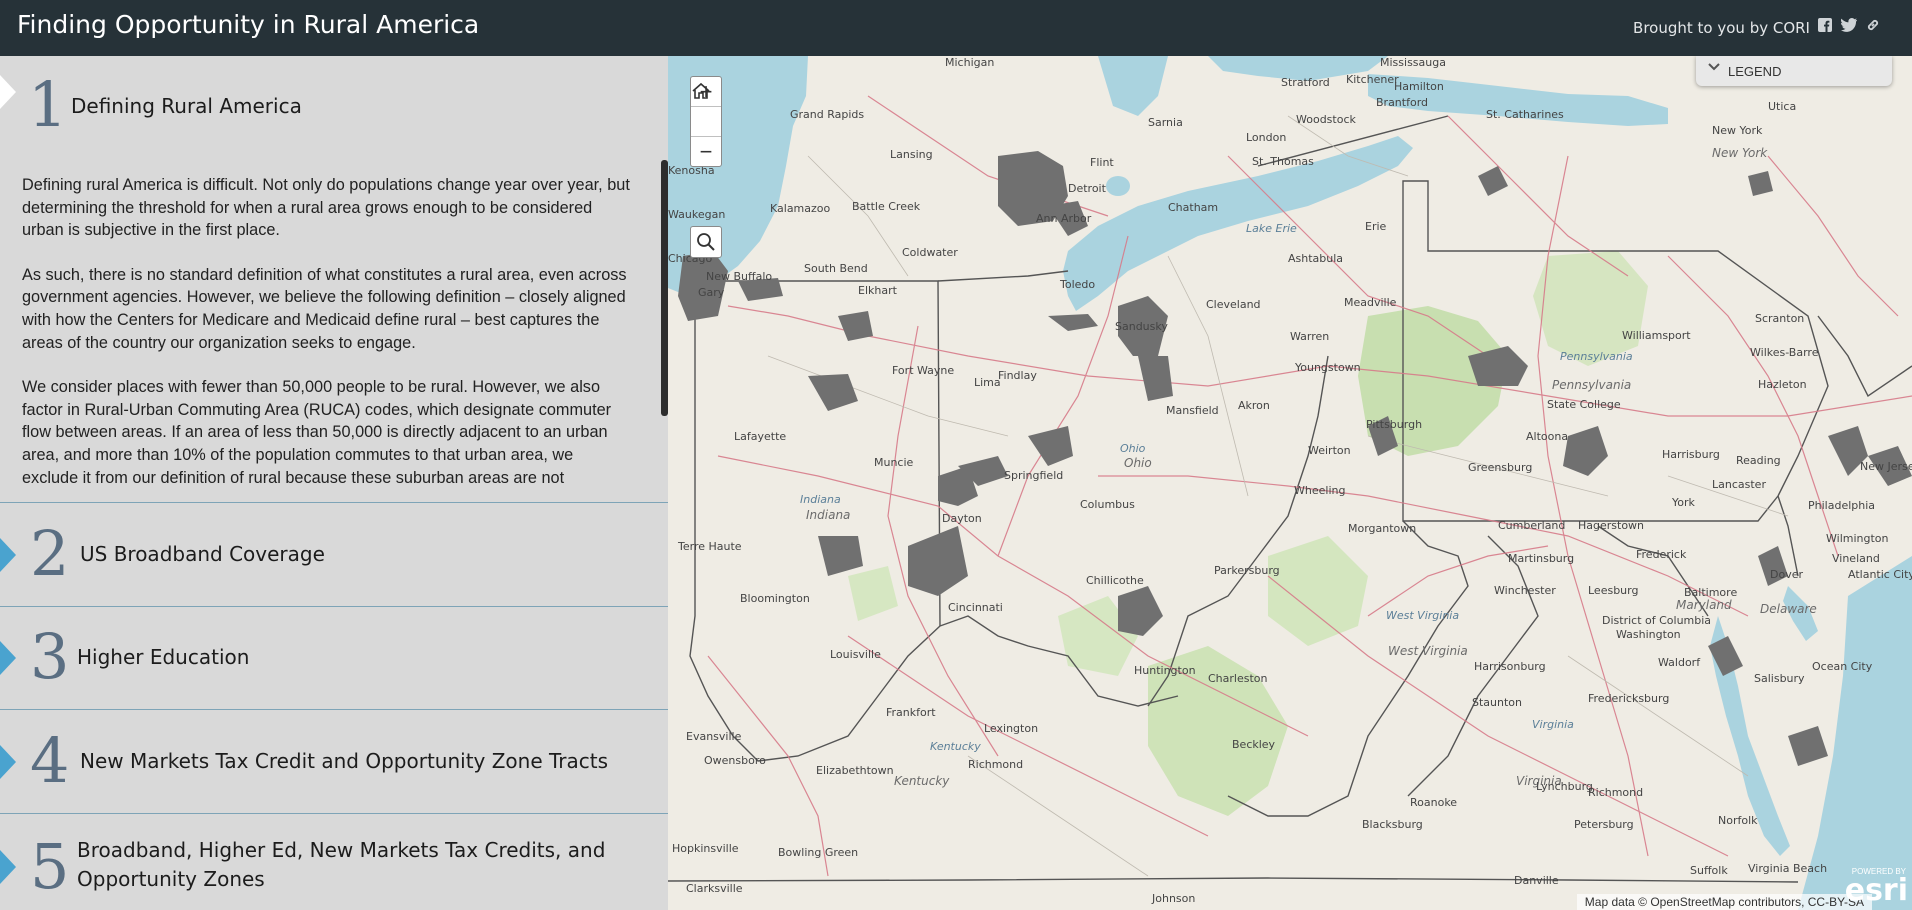  Describe the element at coordinates (705, 848) in the screenshot. I see `map-label: Hopkinsville` at that location.